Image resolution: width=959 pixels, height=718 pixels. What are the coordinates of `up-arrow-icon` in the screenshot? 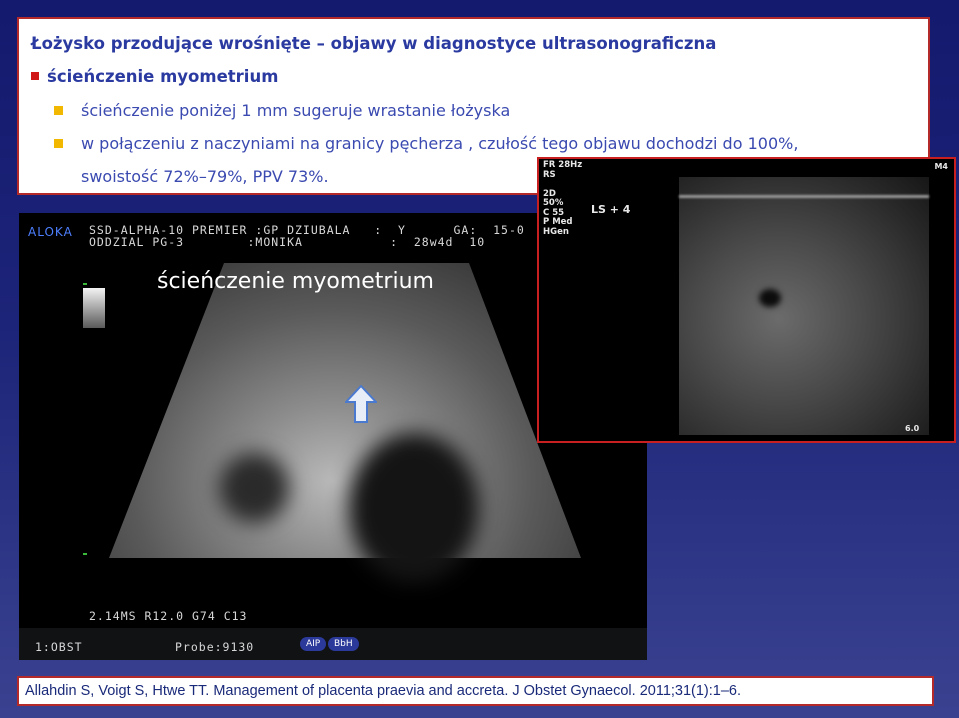 It's located at (361, 404).